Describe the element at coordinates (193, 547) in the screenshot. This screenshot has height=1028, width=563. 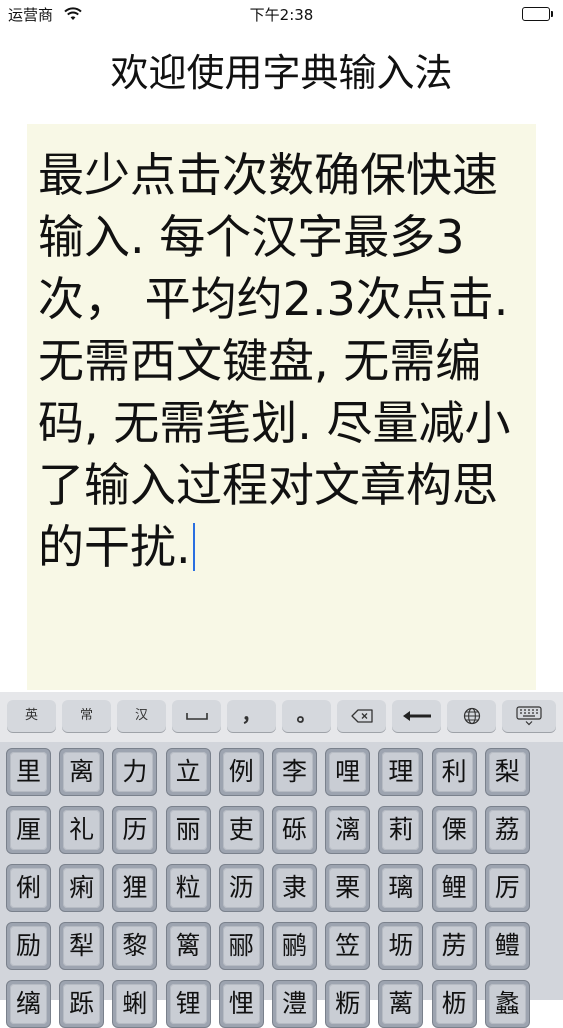
I see `text-cursor` at that location.